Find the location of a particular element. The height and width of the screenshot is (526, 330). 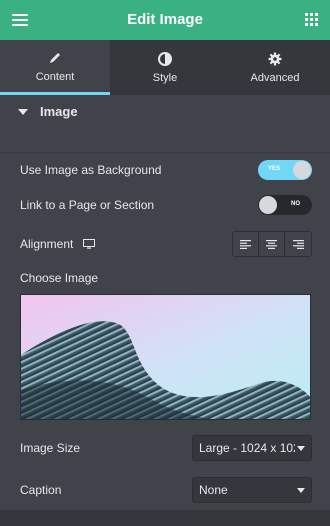

next-section-strip is located at coordinates (165, 518).